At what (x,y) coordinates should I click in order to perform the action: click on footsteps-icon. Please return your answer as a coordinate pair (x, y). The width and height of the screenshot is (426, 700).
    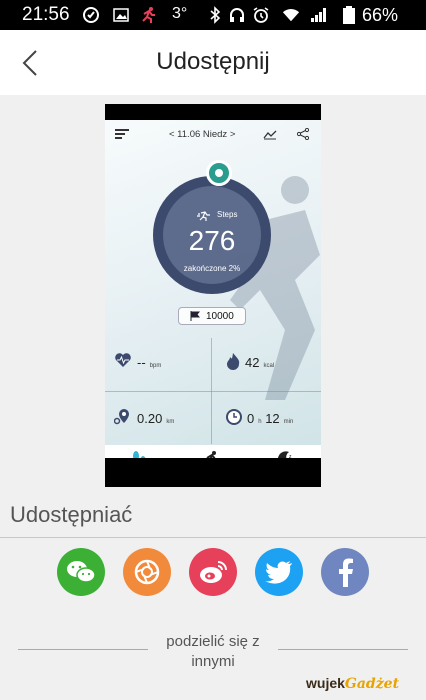
    Looking at the image, I should click on (141, 454).